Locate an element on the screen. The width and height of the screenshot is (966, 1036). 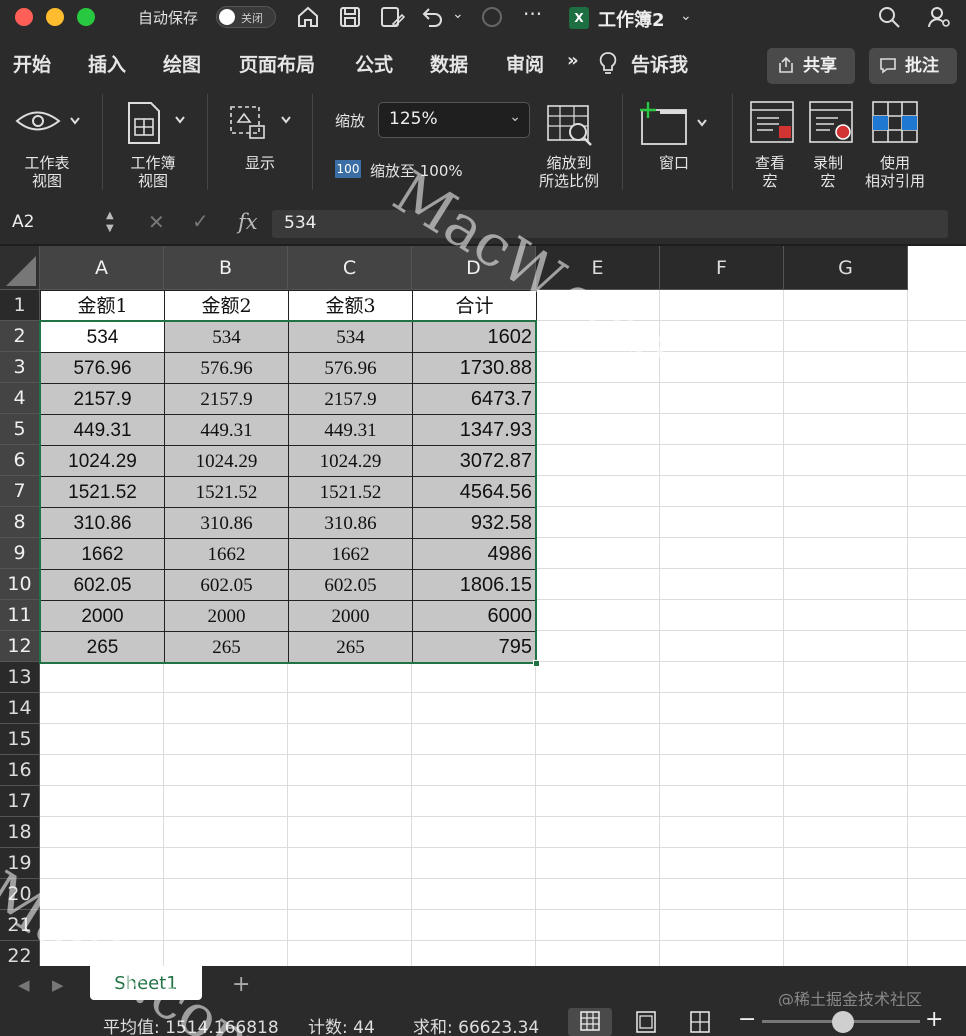
row-header-13: 13 is located at coordinates (20, 677).